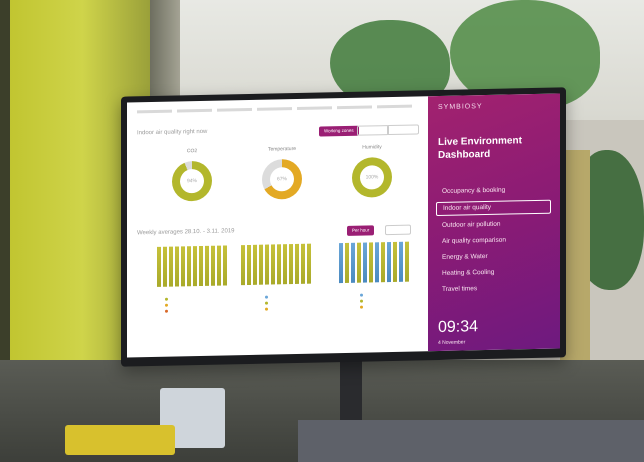 This screenshot has width=644, height=462. What do you see at coordinates (277, 109) in the screenshot?
I see `top-nav-tabs` at bounding box center [277, 109].